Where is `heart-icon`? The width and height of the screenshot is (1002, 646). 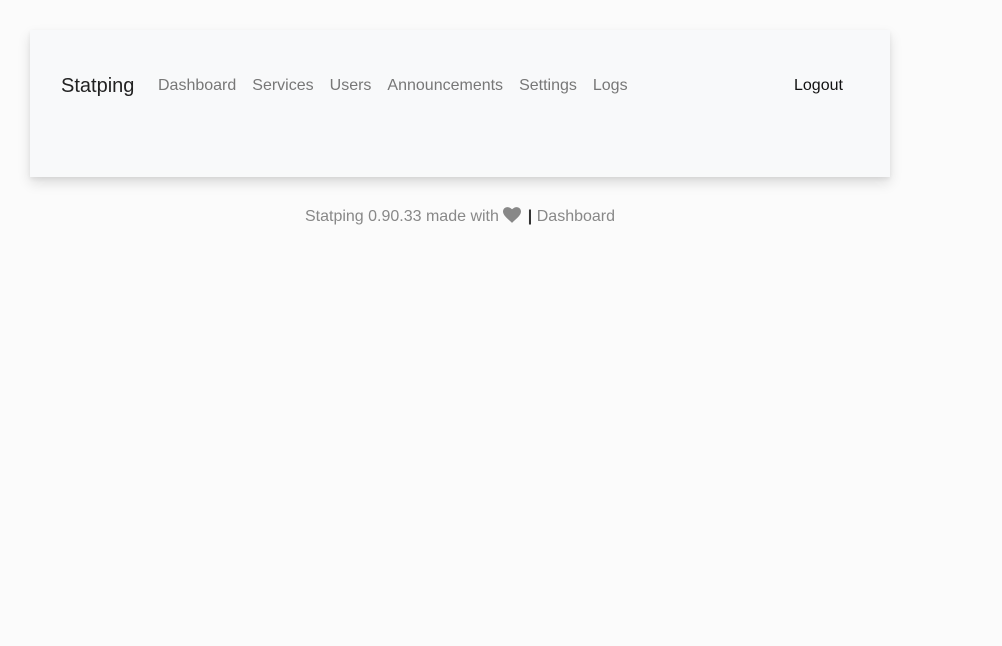
heart-icon is located at coordinates (512, 215).